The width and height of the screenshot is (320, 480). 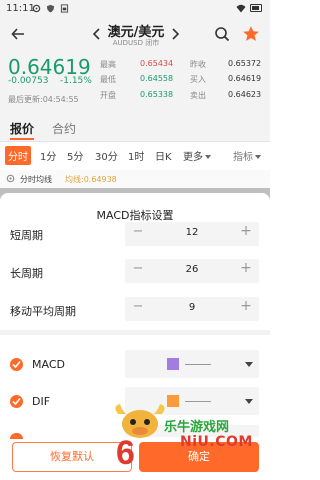 What do you see at coordinates (75, 155) in the screenshot?
I see `period-5min: 5分` at bounding box center [75, 155].